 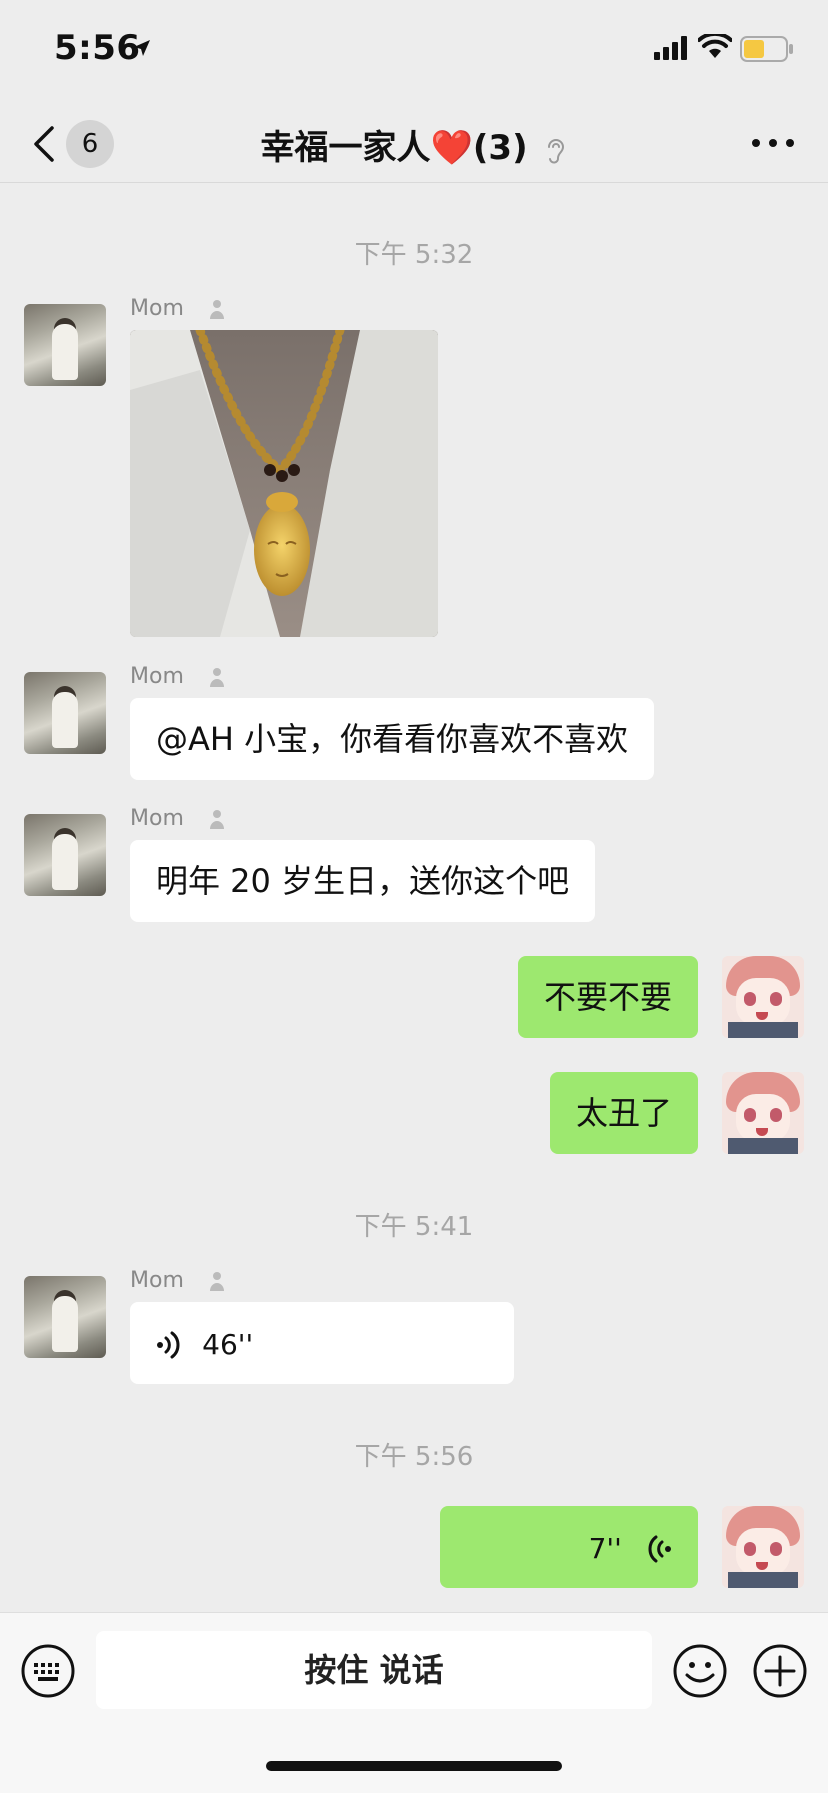 I want to click on message-bubble-incoming: @AH 小宝，你看看你喜欢不喜欢, so click(x=392, y=739).